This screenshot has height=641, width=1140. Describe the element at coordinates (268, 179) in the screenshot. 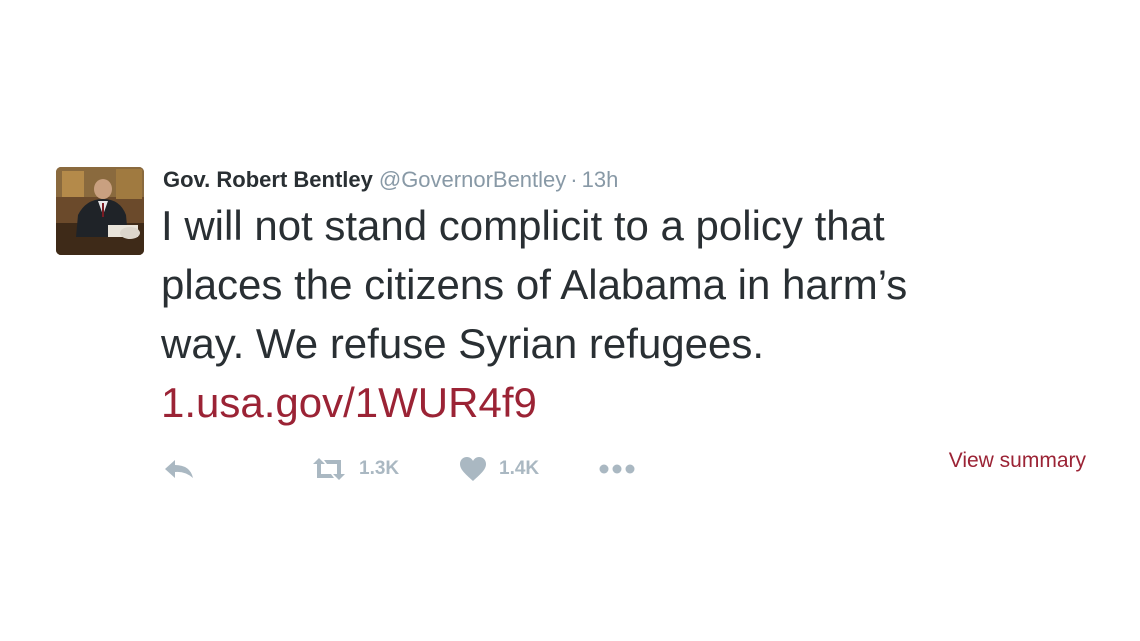

I see `author-name: Gov. Robert Bentley` at that location.